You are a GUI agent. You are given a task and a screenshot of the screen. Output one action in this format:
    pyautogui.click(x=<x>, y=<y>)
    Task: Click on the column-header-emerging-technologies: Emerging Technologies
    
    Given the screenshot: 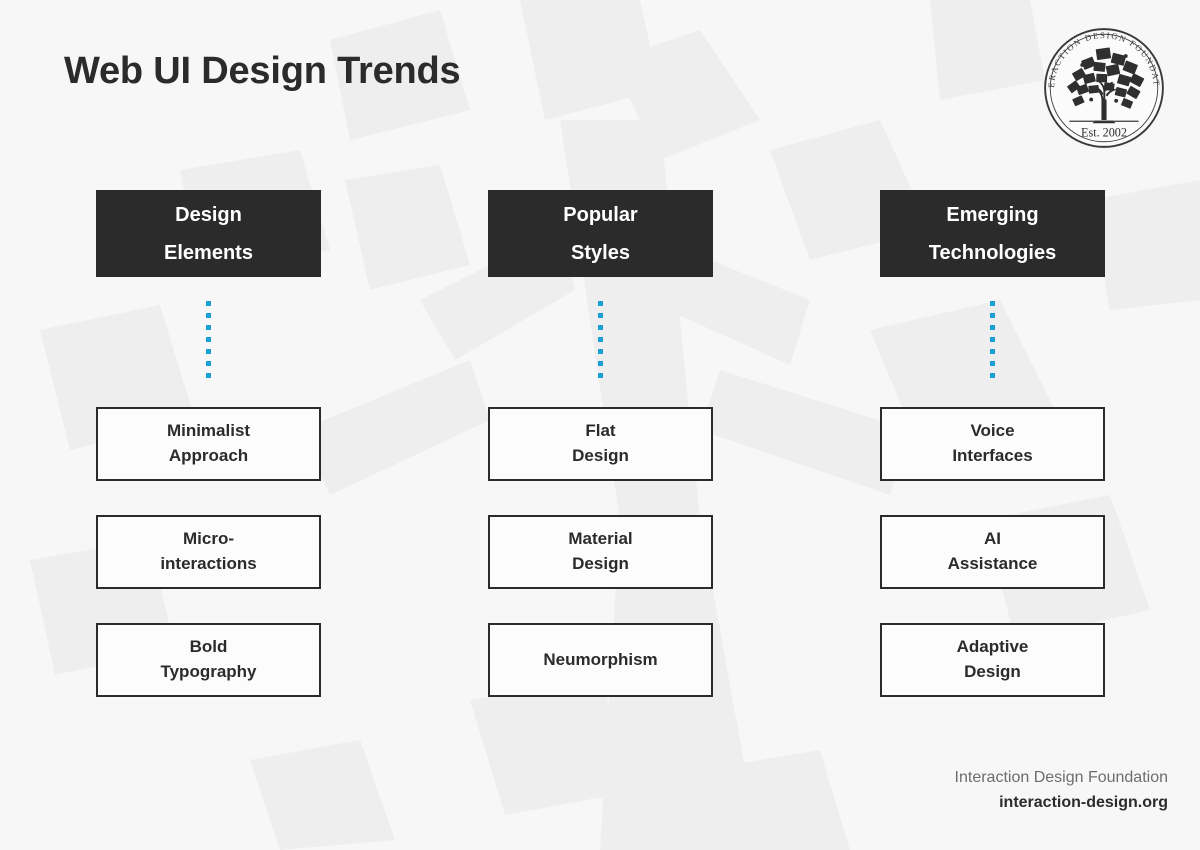 What is the action you would take?
    pyautogui.click(x=992, y=233)
    